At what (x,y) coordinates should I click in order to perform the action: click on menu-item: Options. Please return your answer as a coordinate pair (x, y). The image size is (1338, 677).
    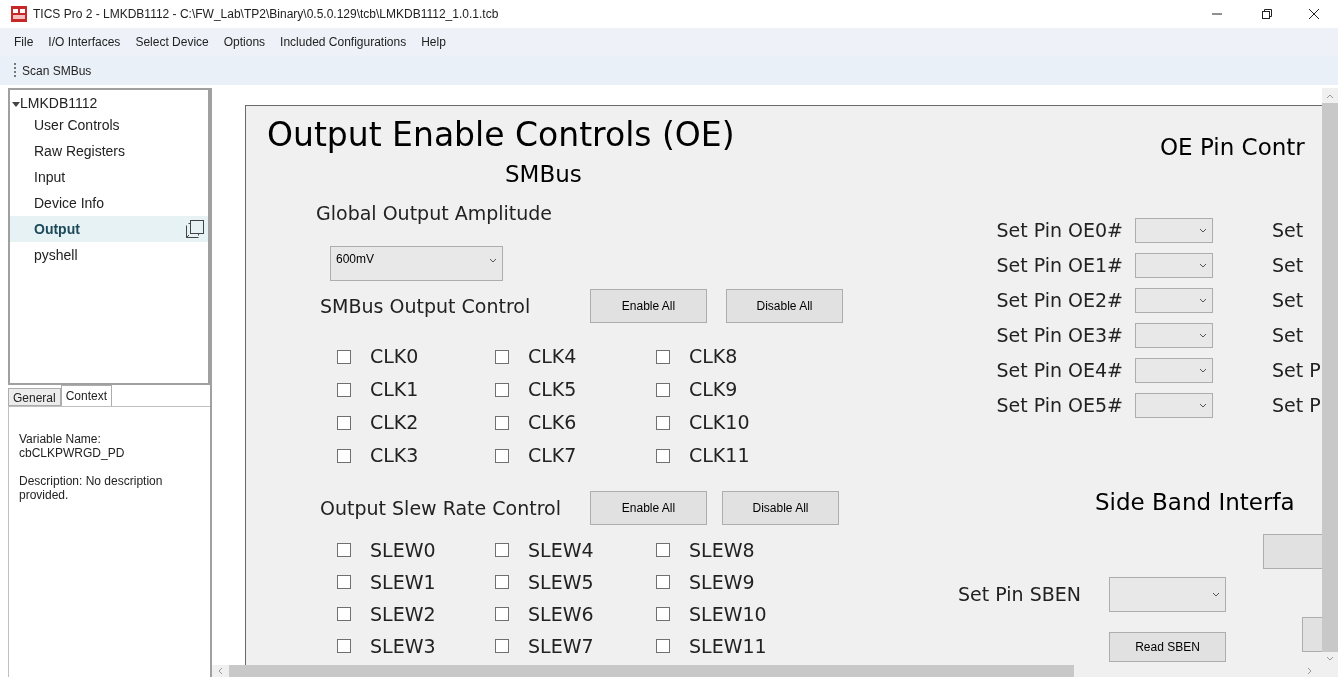
    Looking at the image, I should click on (244, 42).